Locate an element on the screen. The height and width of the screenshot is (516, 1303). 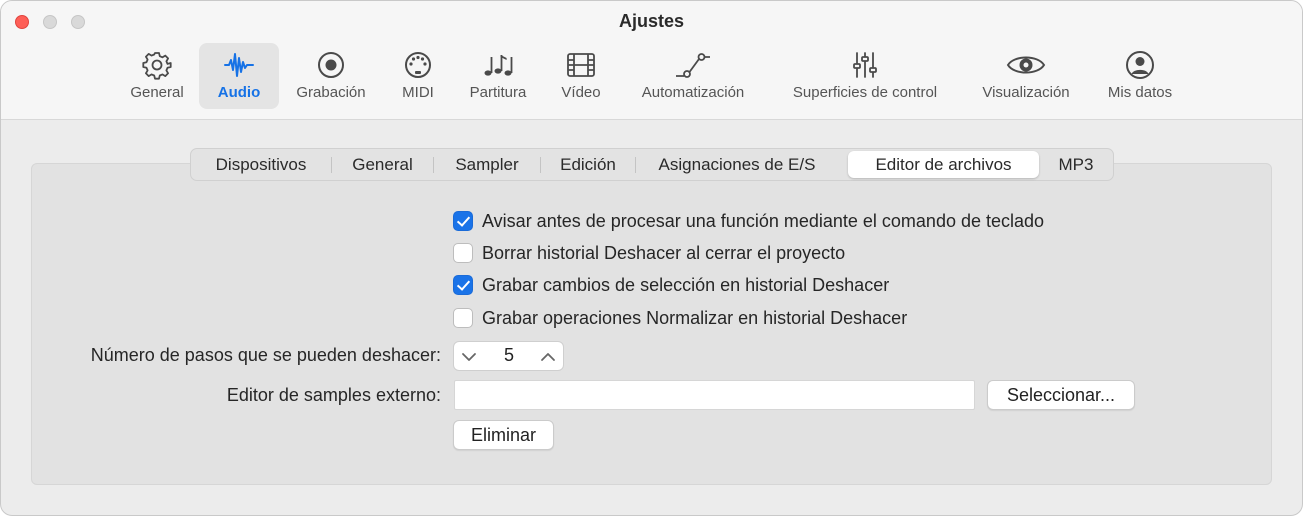
waveform-icon is located at coordinates (239, 65).